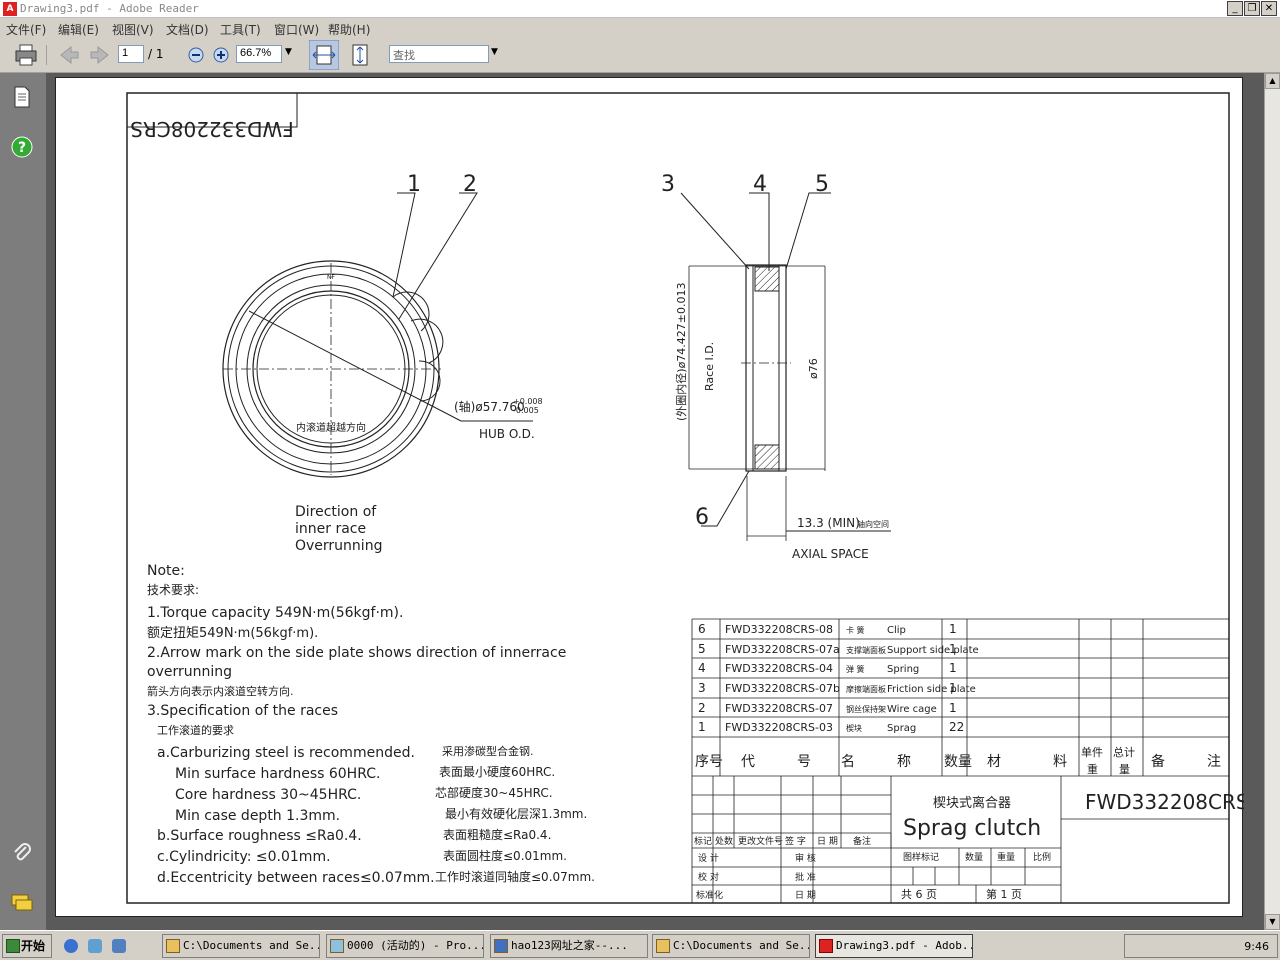 Image resolution: width=1280 pixels, height=960 pixels. I want to click on vertical-scrollbar: ▲ ▼, so click(1272, 501).